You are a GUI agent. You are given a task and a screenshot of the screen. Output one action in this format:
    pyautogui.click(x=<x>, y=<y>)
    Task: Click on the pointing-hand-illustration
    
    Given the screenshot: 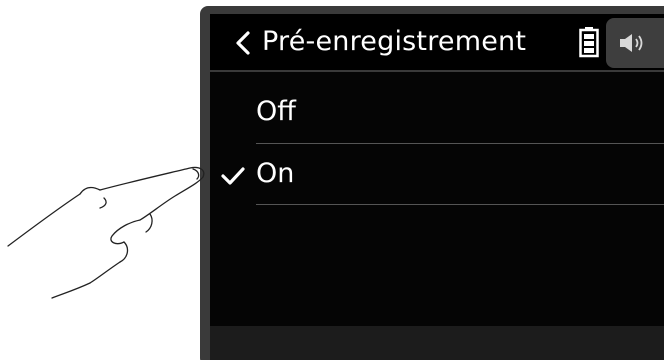 What is the action you would take?
    pyautogui.click(x=106, y=232)
    